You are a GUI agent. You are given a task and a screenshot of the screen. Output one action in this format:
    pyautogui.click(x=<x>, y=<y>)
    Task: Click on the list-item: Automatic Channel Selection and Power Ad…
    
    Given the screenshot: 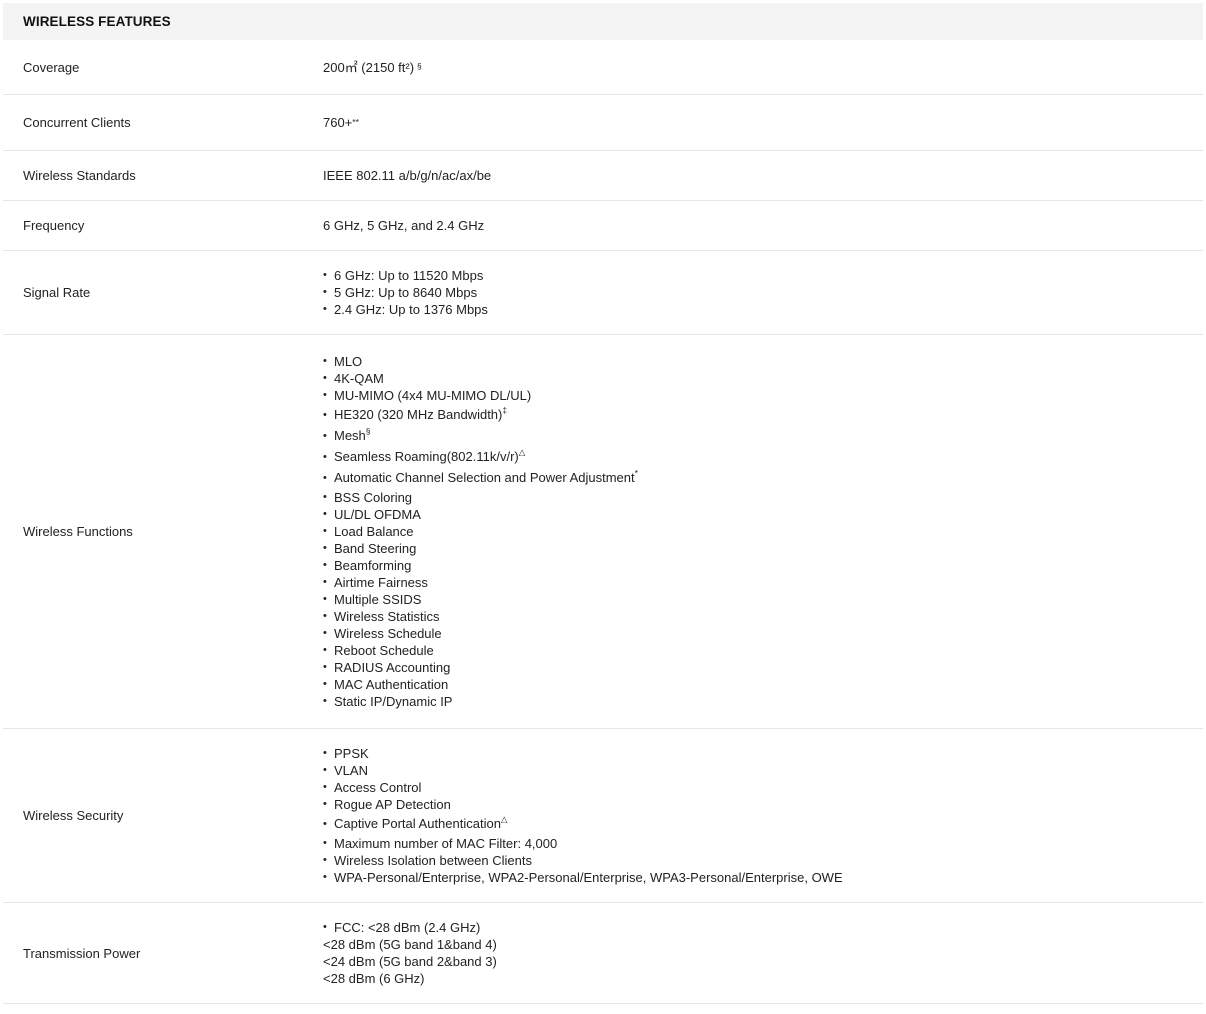 What is the action you would take?
    pyautogui.click(x=480, y=478)
    